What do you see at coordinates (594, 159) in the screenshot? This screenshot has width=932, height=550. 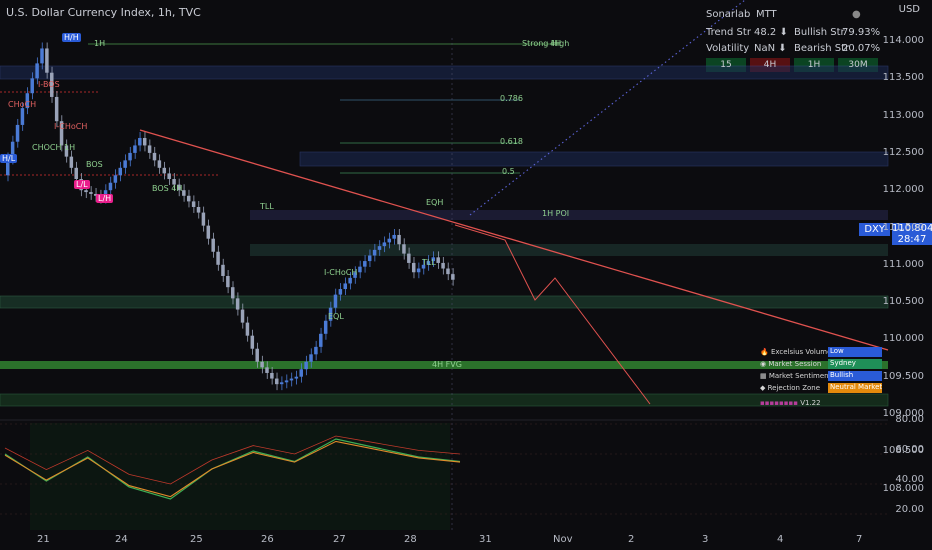 I see `poi-zone-upper` at bounding box center [594, 159].